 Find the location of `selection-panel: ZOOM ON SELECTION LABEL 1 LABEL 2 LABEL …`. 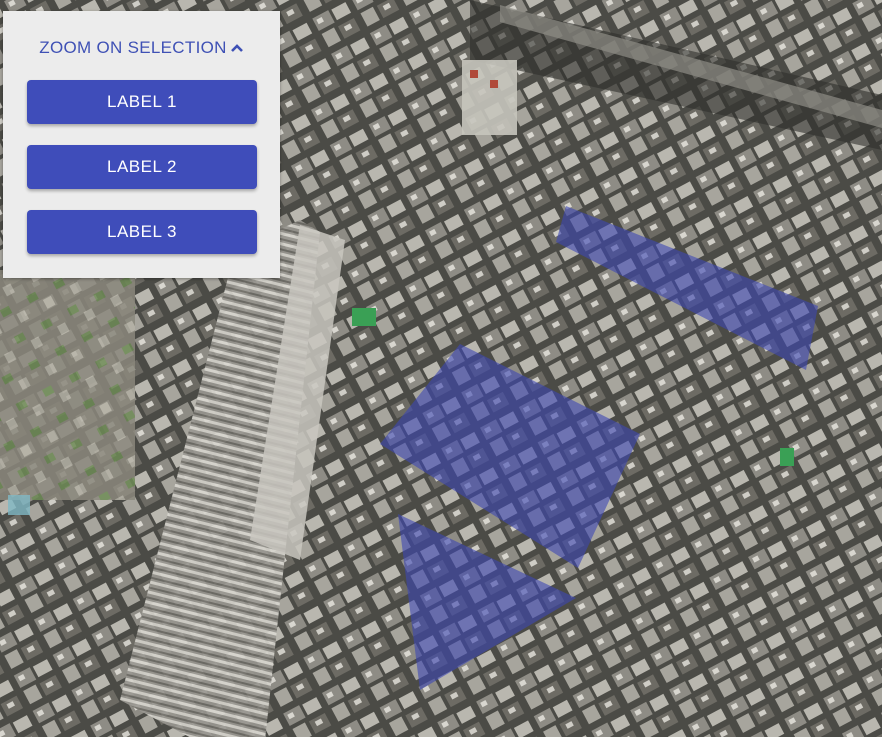

selection-panel: ZOOM ON SELECTION LABEL 1 LABEL 2 LABEL … is located at coordinates (141, 144).